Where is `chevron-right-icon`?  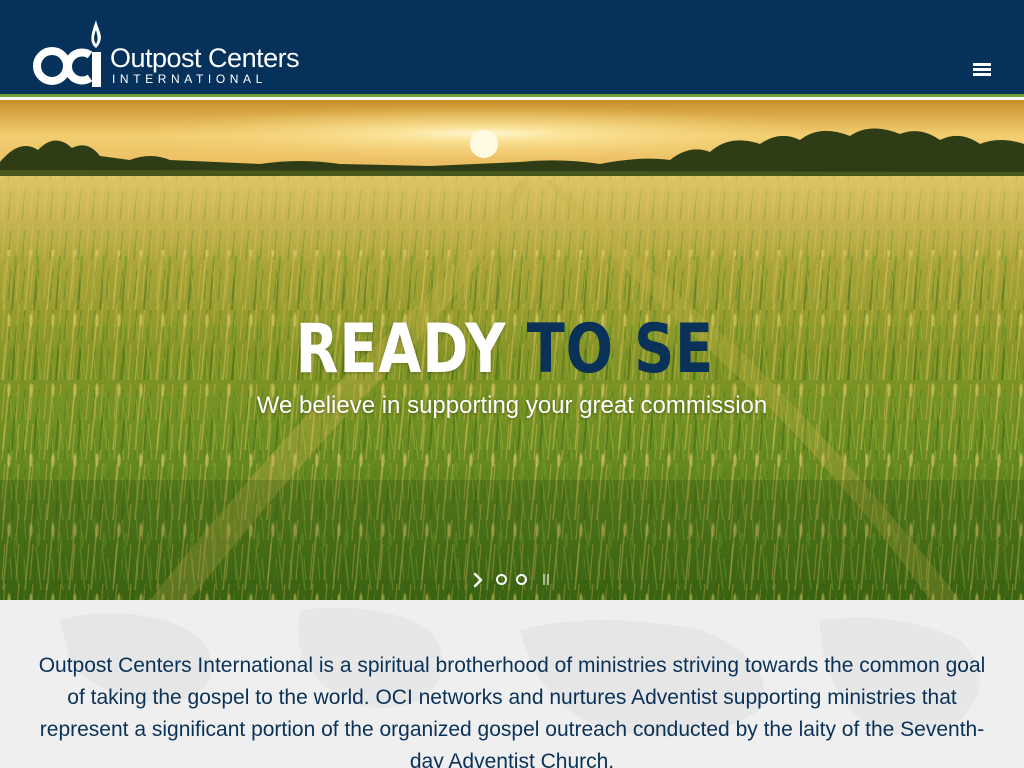 chevron-right-icon is located at coordinates (478, 580).